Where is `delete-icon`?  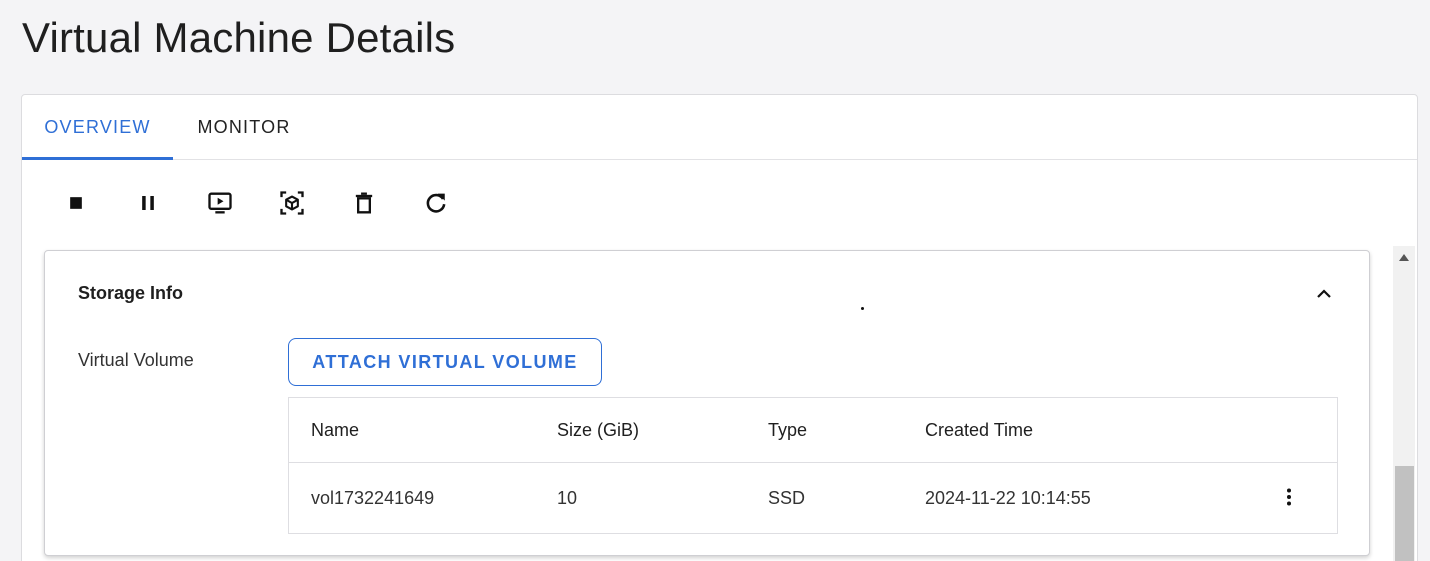
delete-icon is located at coordinates (364, 203).